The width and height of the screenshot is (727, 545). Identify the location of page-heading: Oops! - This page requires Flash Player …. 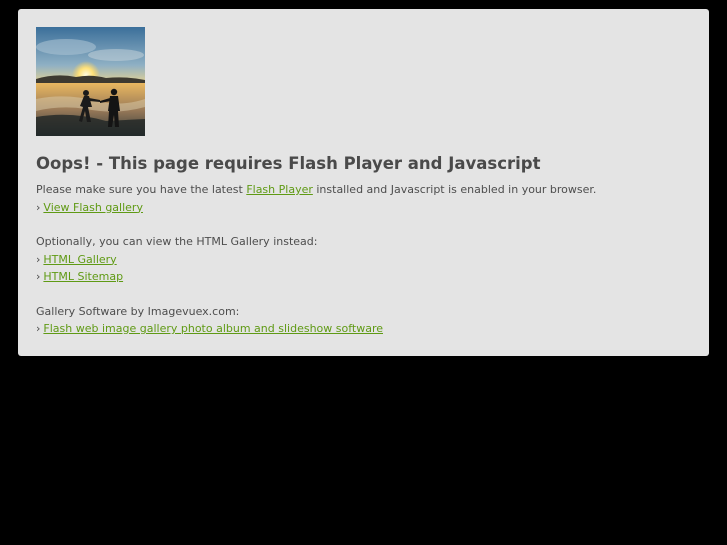
(288, 163).